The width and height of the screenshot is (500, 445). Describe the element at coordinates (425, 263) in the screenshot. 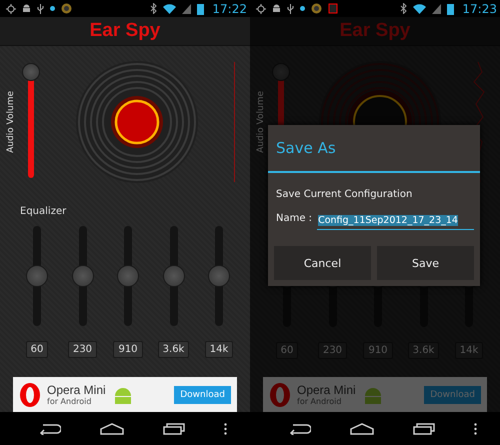

I see `dialog-button: Save` at that location.